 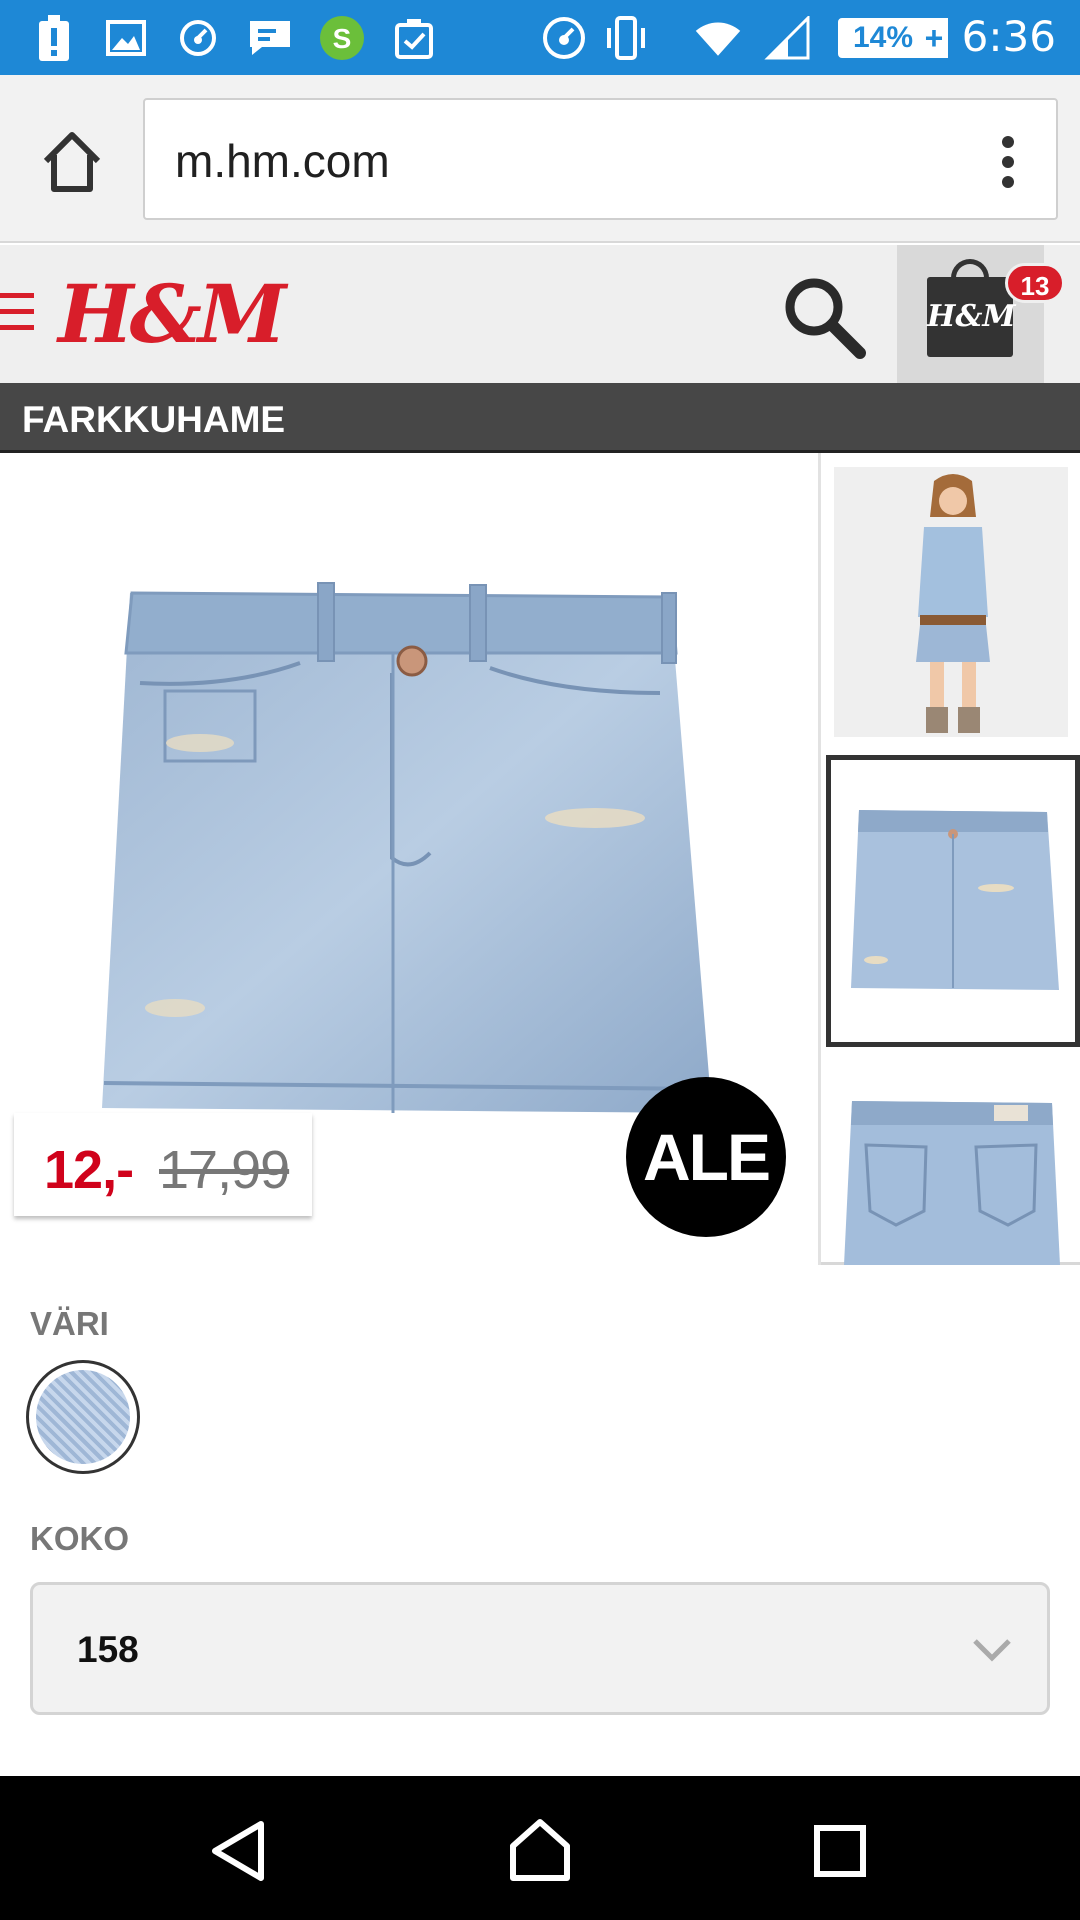 What do you see at coordinates (79, 1538) in the screenshot?
I see `size-label: KOKO` at bounding box center [79, 1538].